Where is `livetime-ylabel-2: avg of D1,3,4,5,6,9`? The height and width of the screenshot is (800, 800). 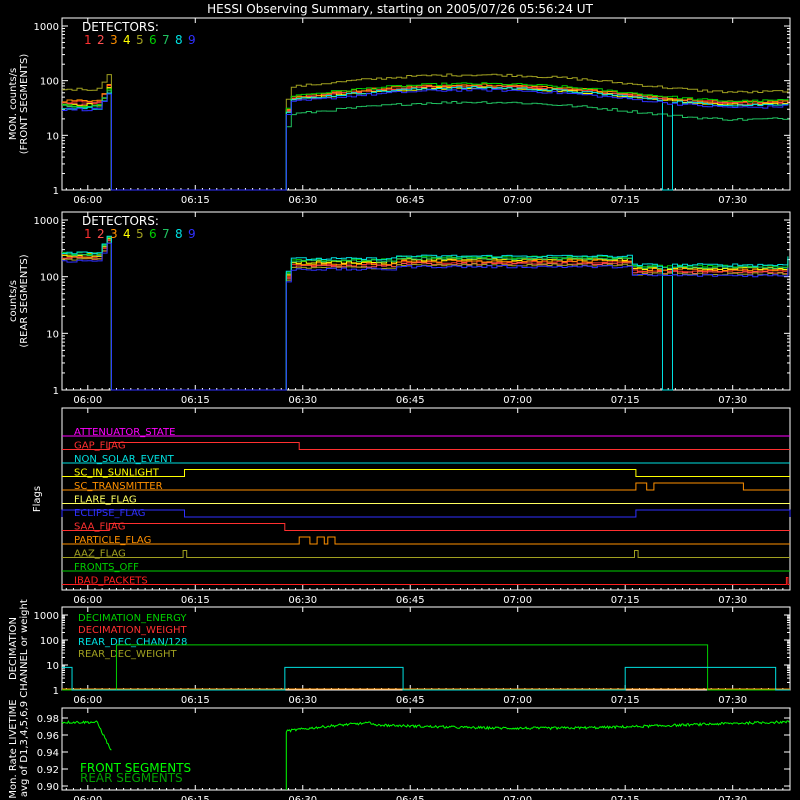 livetime-ylabel-2: avg of D1,3,4,5,6,9 is located at coordinates (24, 749).